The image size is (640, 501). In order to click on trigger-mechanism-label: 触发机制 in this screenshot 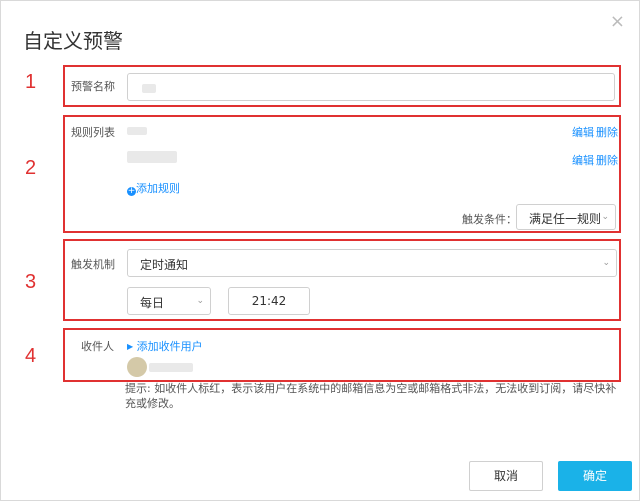, I will do `click(93, 264)`.